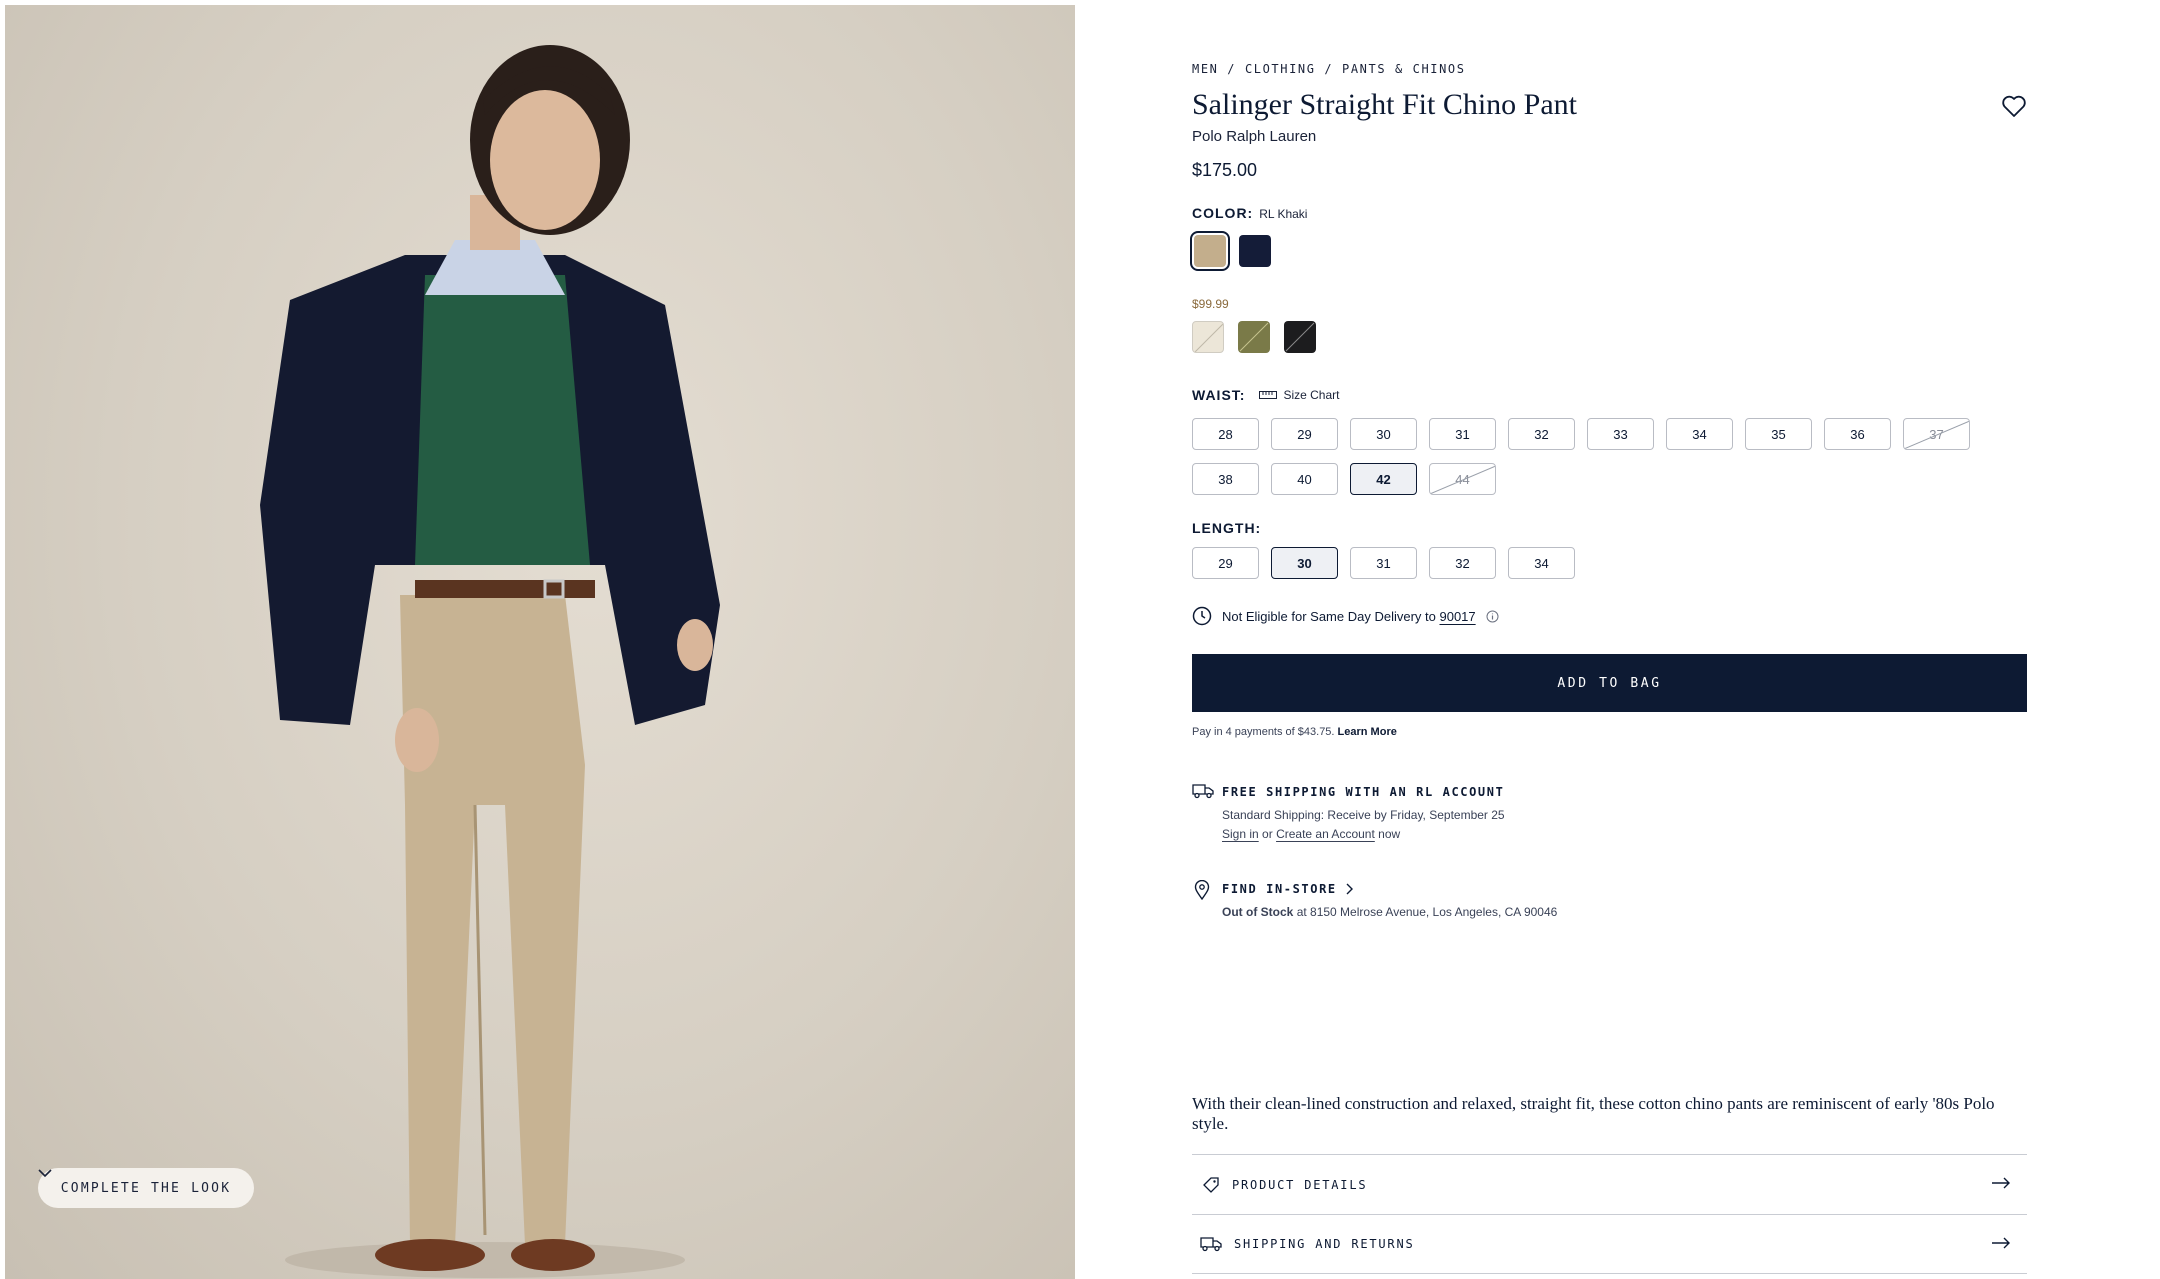 This screenshot has height=1279, width=2160. Describe the element at coordinates (1778, 434) in the screenshot. I see `waist-size-35: 35` at that location.